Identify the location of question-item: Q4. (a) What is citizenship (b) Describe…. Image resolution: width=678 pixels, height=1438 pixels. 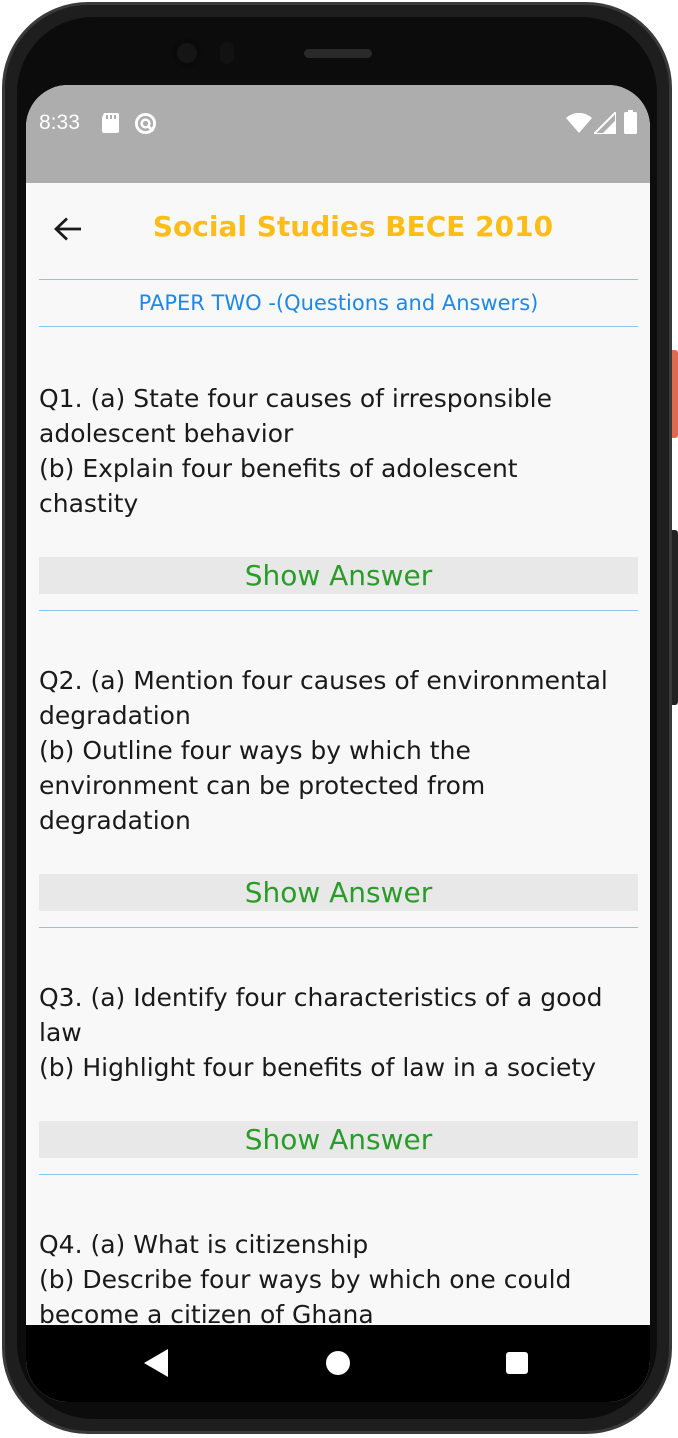
(338, 1253).